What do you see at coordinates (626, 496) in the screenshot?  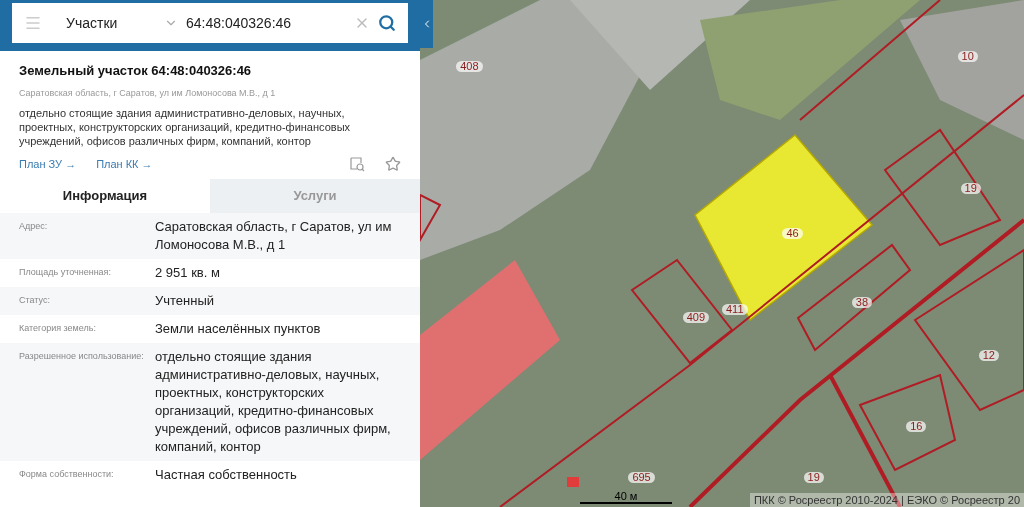 I see `map-scale-label: 40 м` at bounding box center [626, 496].